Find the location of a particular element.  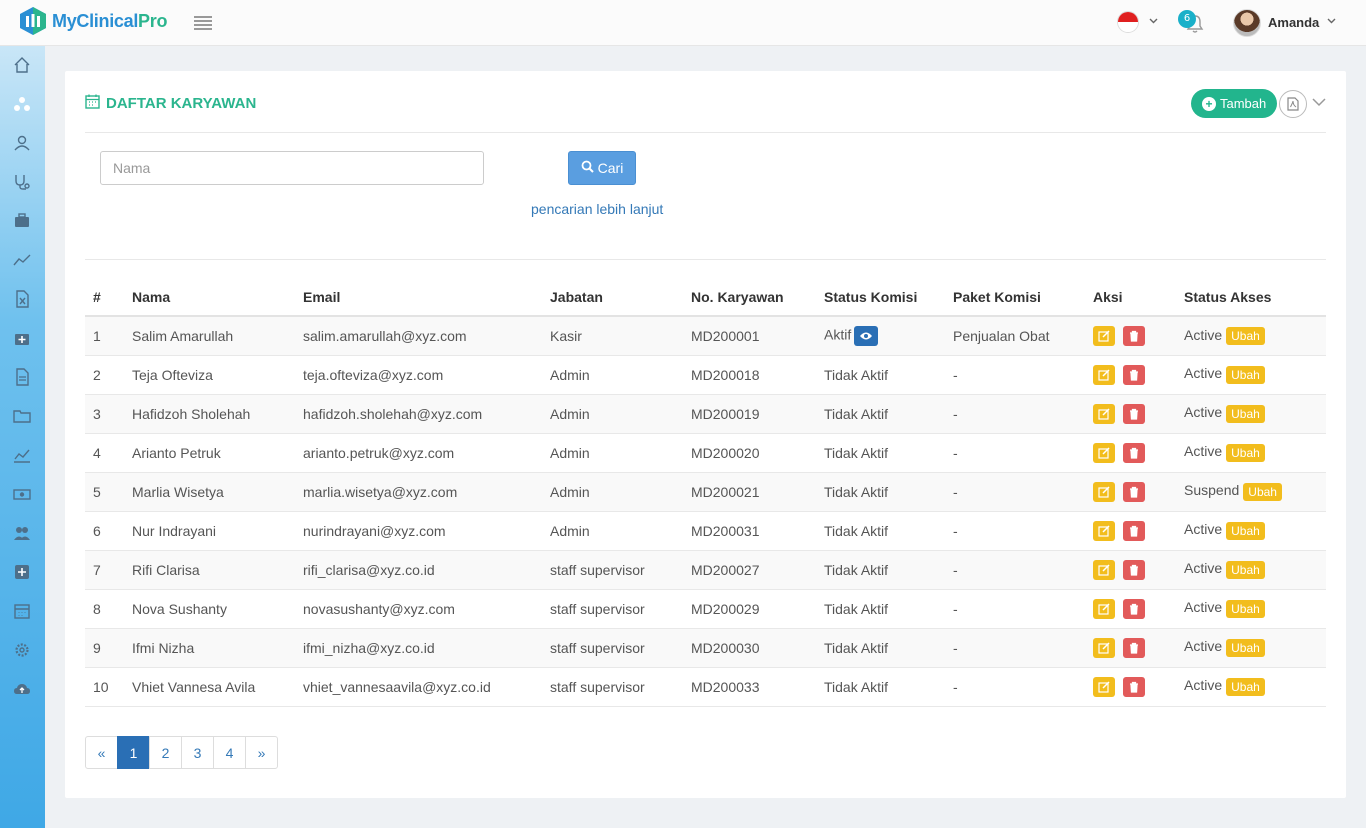

search-input is located at coordinates (292, 168).